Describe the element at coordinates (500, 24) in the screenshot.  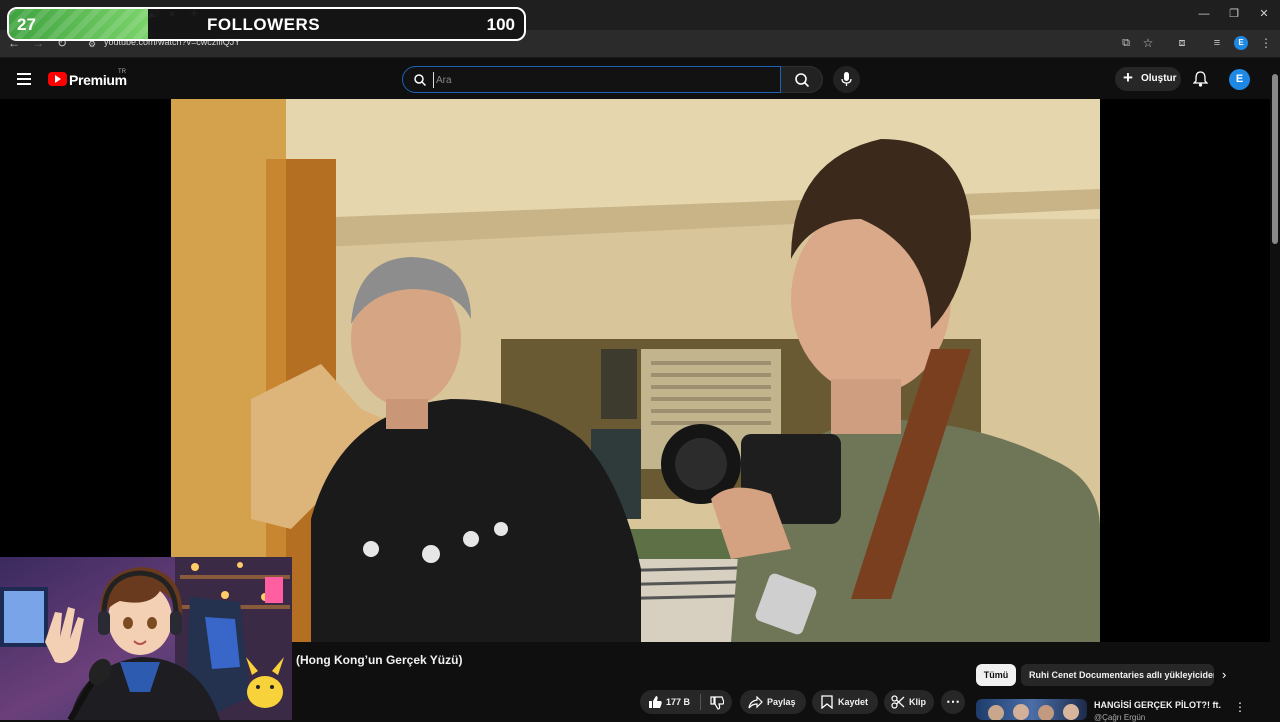
I see `followers-goal: 100` at that location.